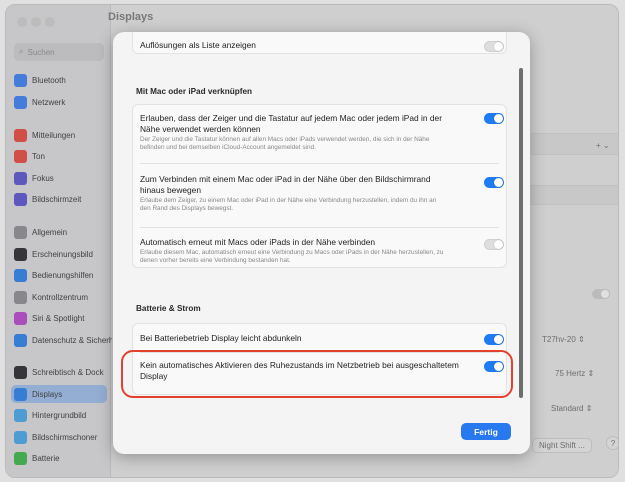 The height and width of the screenshot is (482, 625). Describe the element at coordinates (198, 45) in the screenshot. I see `resolution-list-row: Auflösungen als Liste anzeigen` at that location.